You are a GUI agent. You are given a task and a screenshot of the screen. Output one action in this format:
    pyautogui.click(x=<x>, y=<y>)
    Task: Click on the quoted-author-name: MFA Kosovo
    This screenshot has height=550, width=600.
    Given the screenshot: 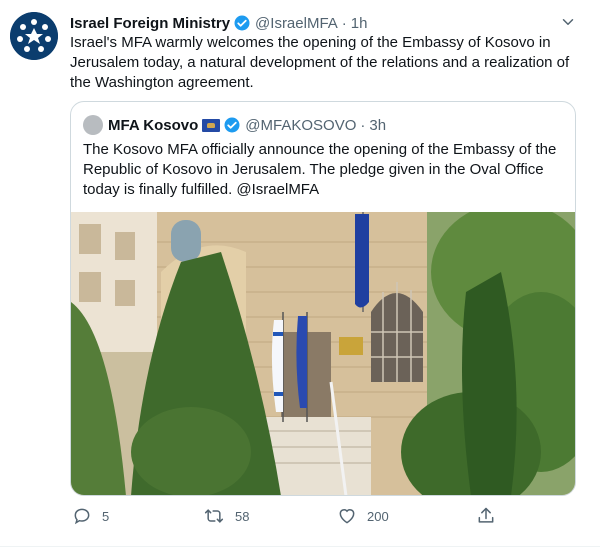 What is the action you would take?
    pyautogui.click(x=153, y=125)
    